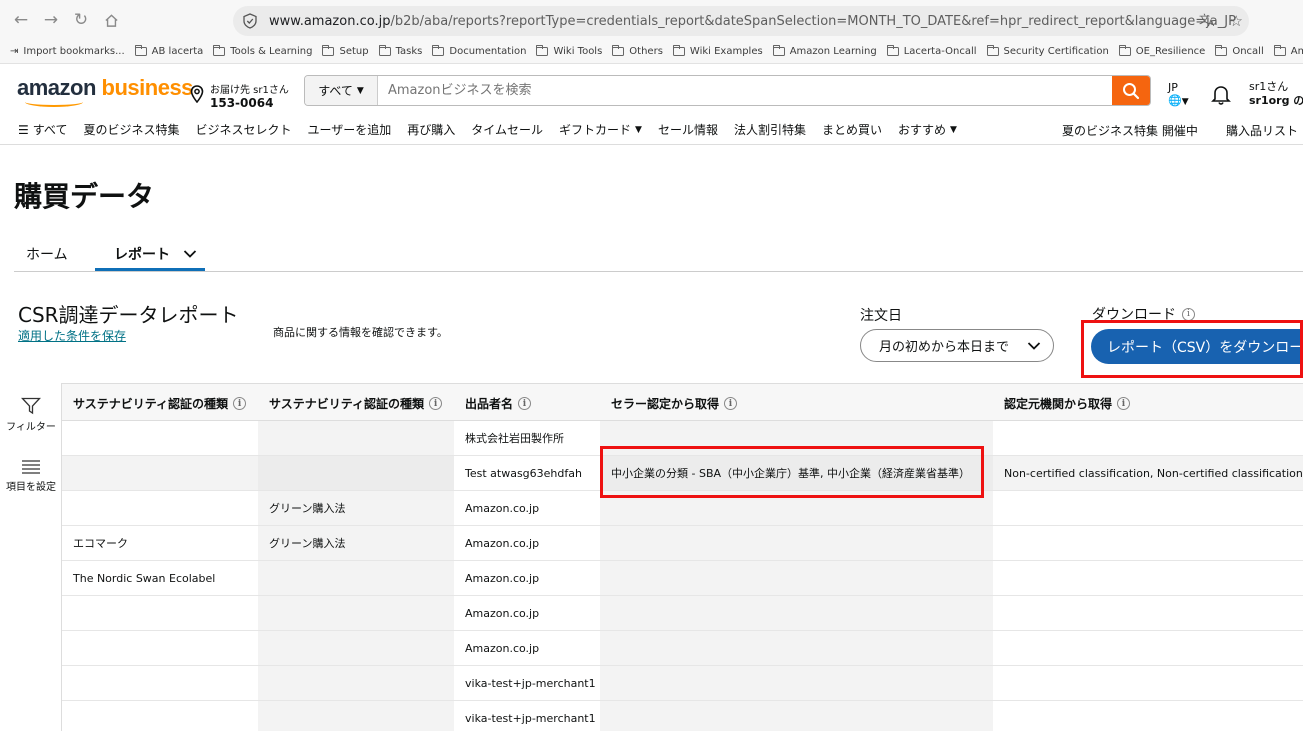  Describe the element at coordinates (330, 21) in the screenshot. I see `url-host: www.amazon.co.jp` at that location.